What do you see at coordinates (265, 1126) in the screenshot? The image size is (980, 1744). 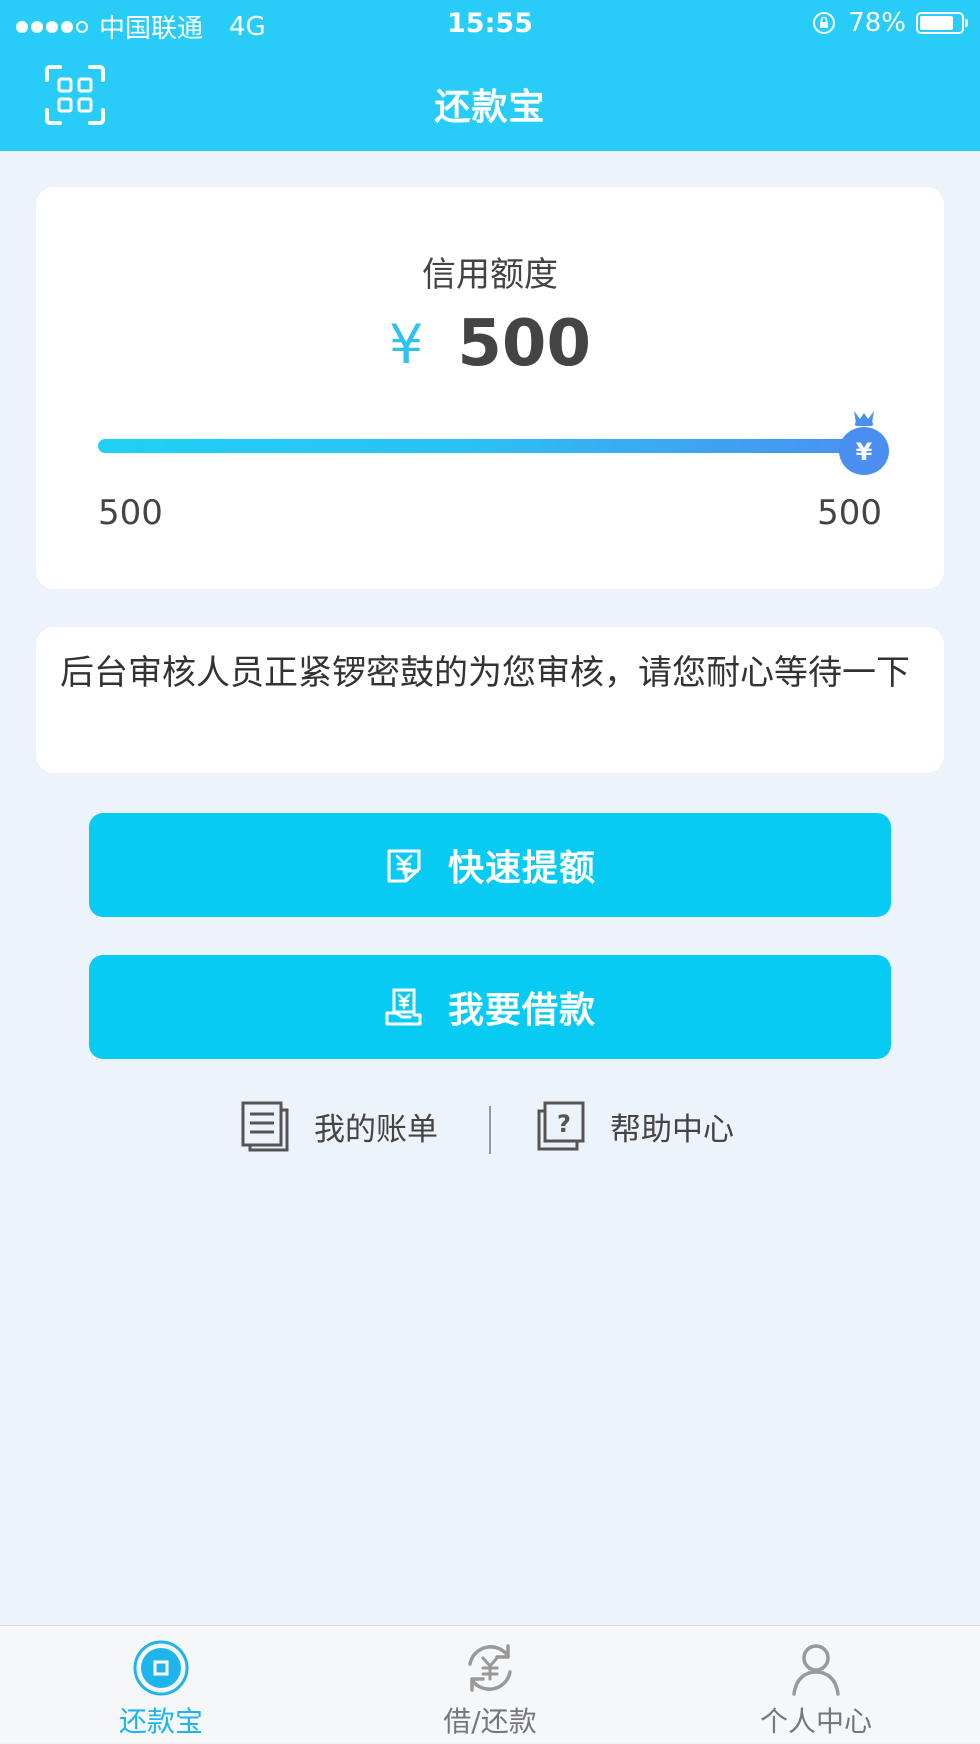 I see `bill-list-icon` at bounding box center [265, 1126].